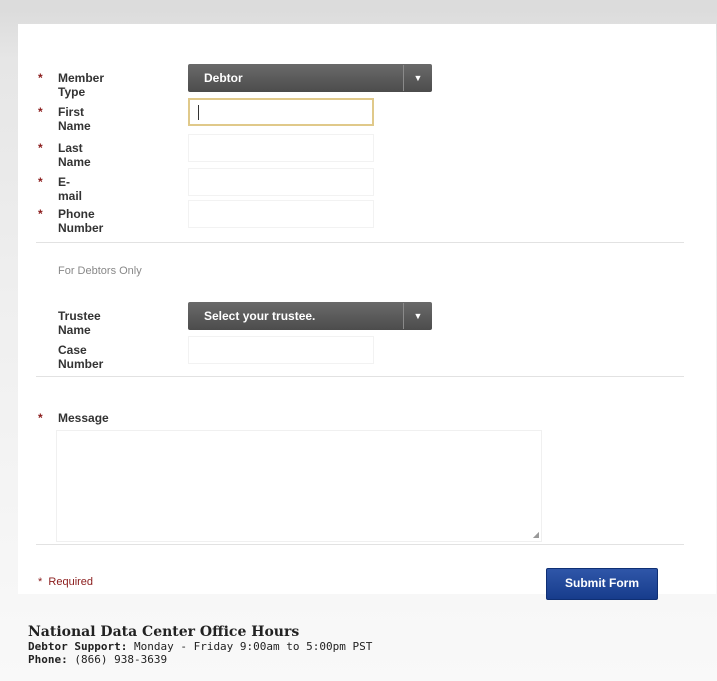  What do you see at coordinates (310, 78) in the screenshot?
I see `member-type-select: Debtor ▼` at bounding box center [310, 78].